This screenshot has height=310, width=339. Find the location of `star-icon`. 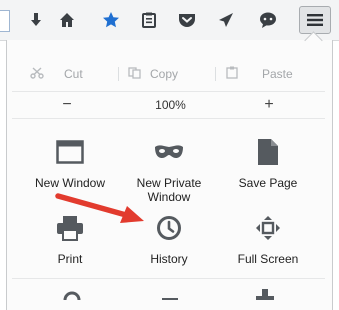

star-icon is located at coordinates (111, 20).